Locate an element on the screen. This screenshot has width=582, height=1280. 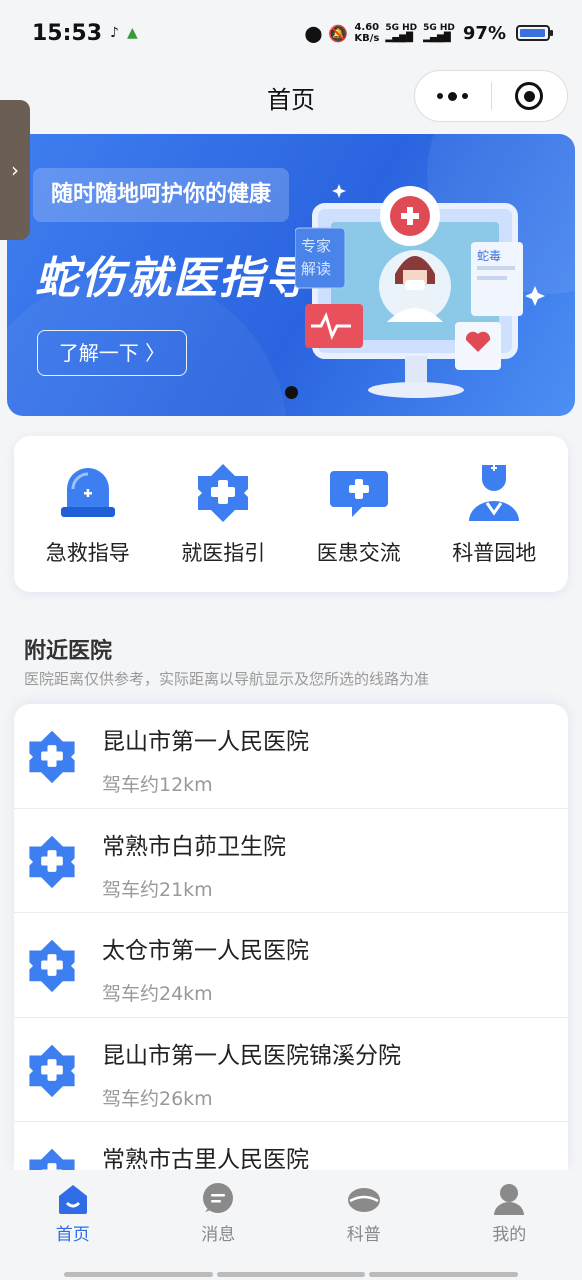
banner-subtitle: 随时随地呵护你的健康 is located at coordinates (161, 195).